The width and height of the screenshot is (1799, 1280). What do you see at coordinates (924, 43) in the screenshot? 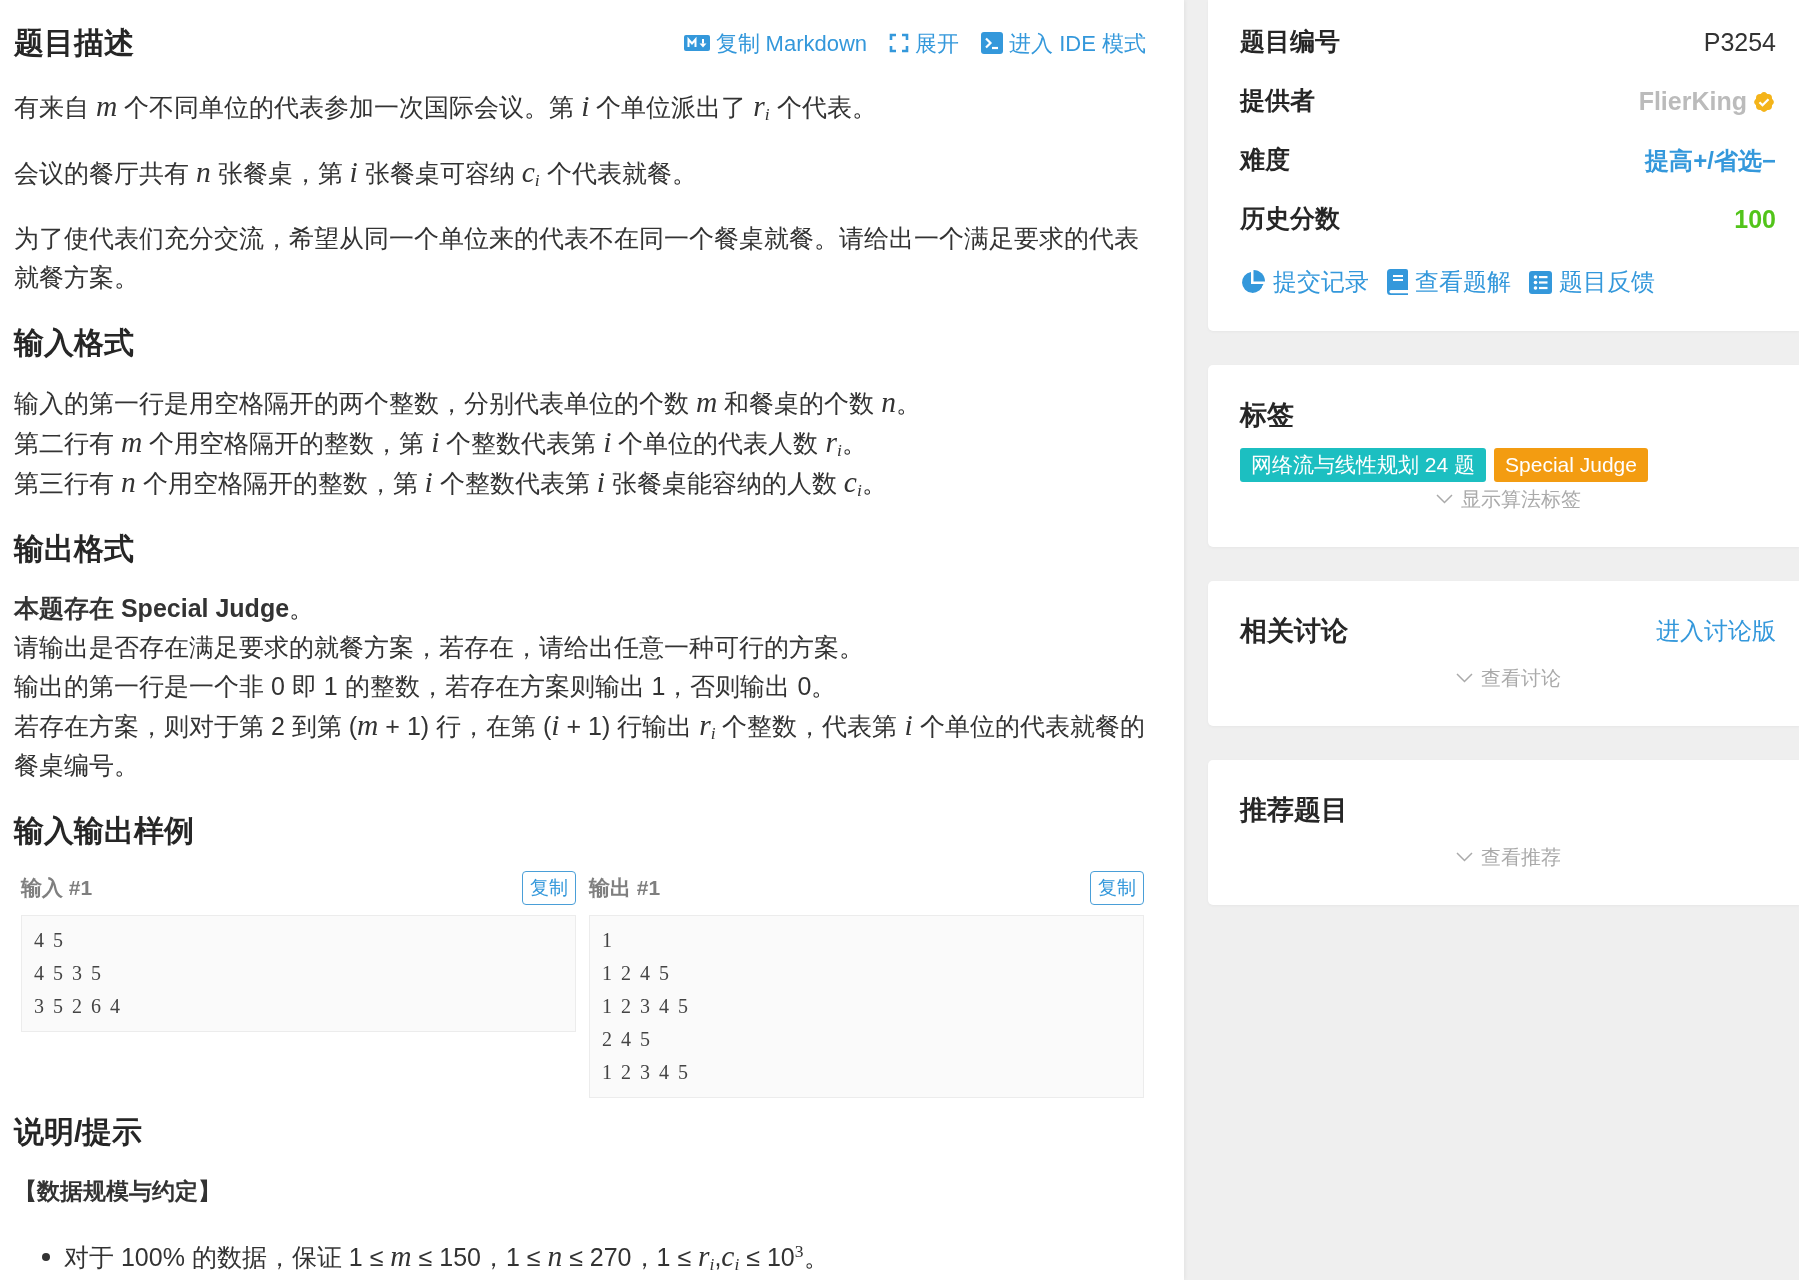
I see `expand-link: 展开` at bounding box center [924, 43].